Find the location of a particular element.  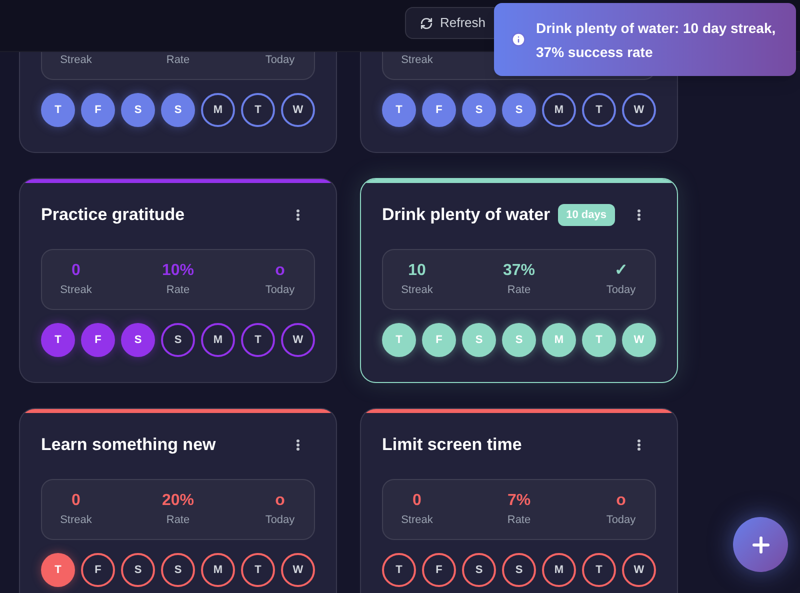

streak-badge: 10 days is located at coordinates (586, 215).